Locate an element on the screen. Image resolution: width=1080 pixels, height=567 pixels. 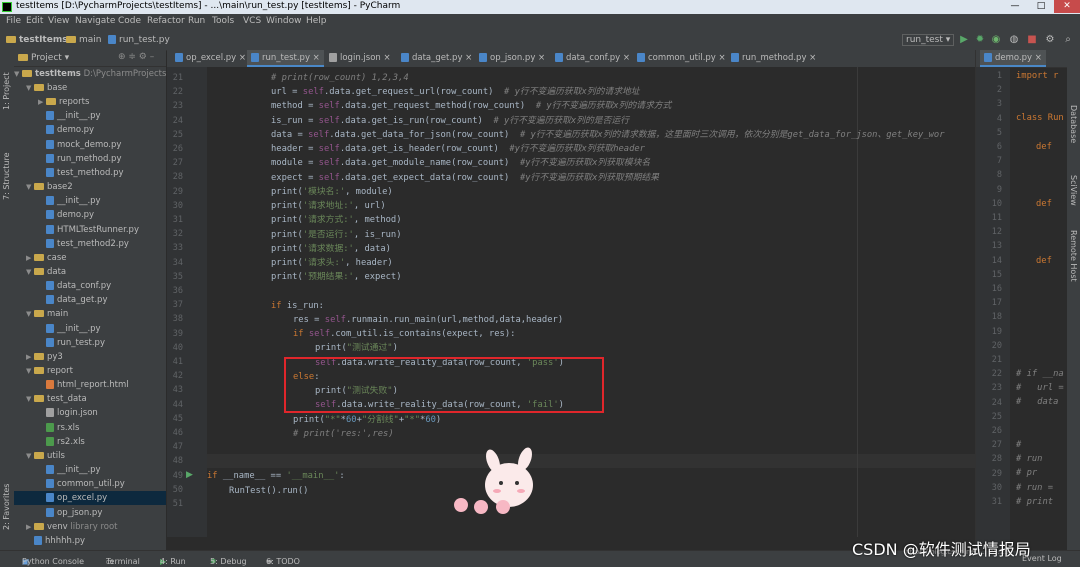
menu-tools: Tools is located at coordinates (223, 21).